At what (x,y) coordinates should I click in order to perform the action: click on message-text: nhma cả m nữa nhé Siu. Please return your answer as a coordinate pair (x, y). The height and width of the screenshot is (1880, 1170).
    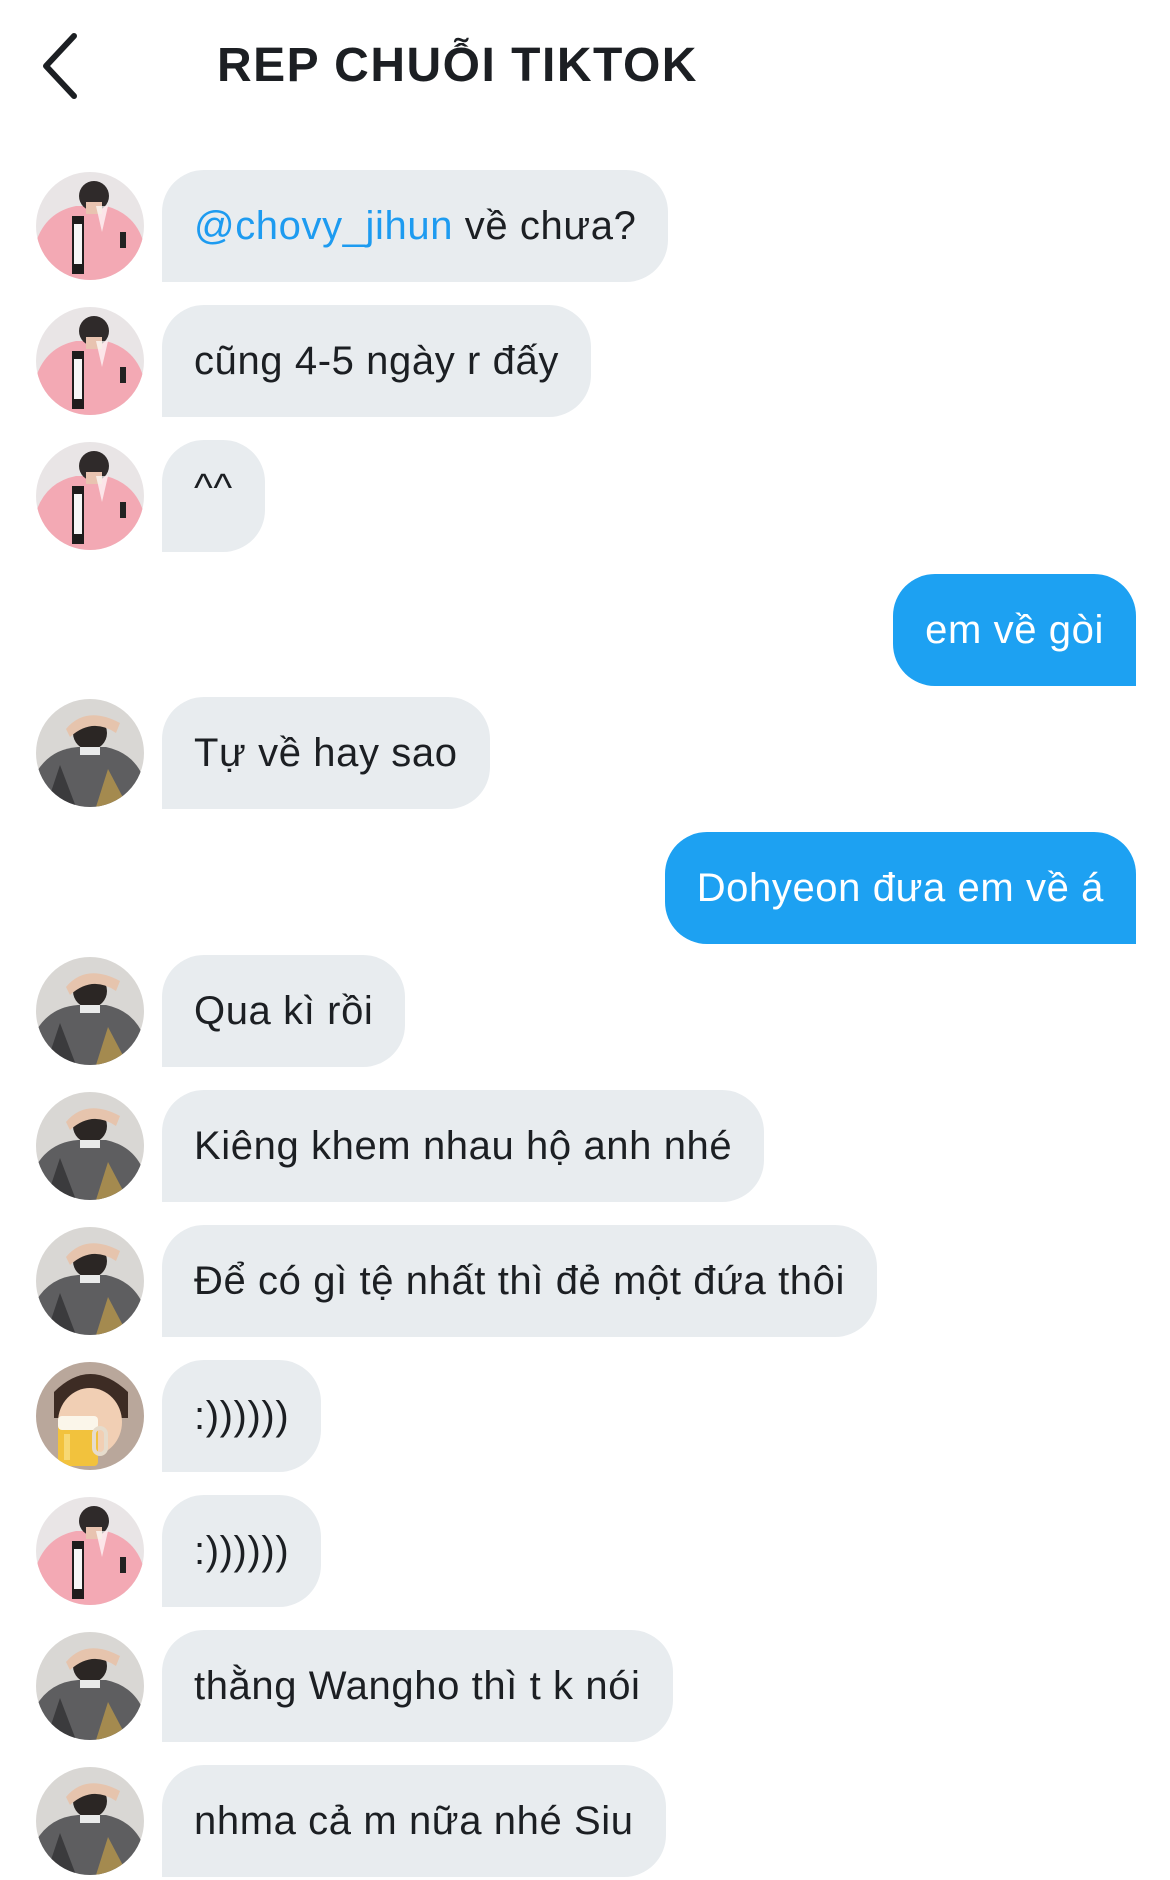
    Looking at the image, I should click on (414, 1821).